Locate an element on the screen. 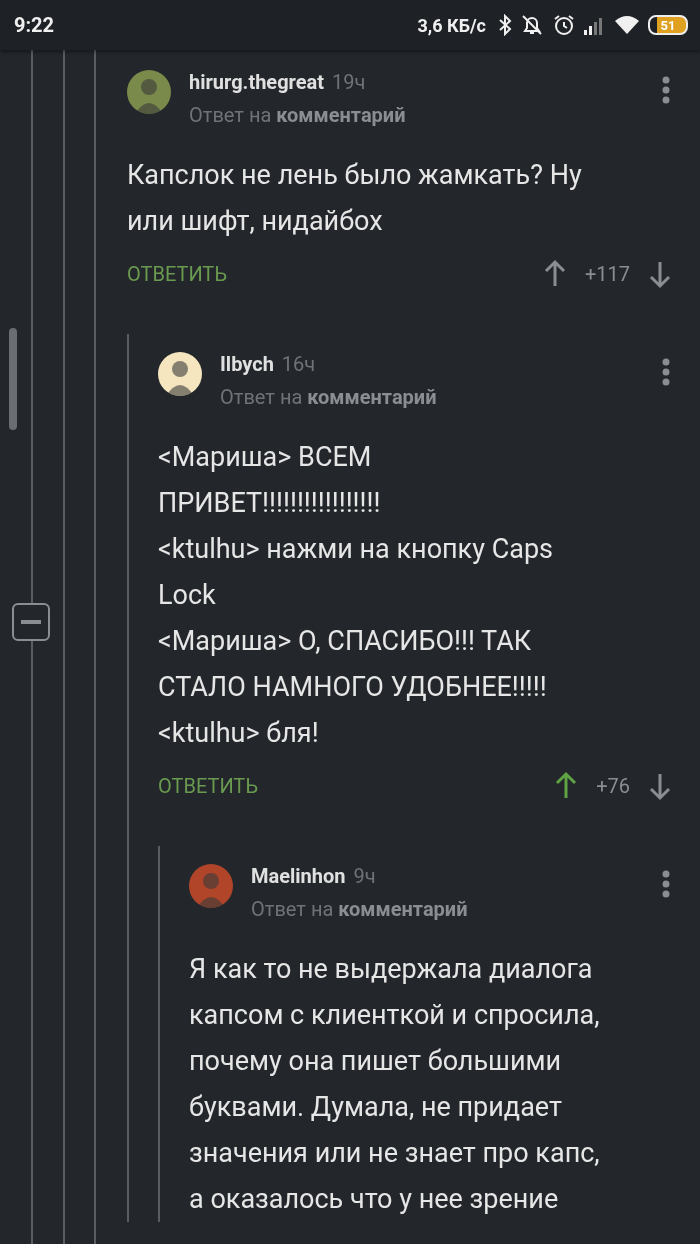 The width and height of the screenshot is (700, 1244). comment-text: Я как то не выдержала диалога капсом с клиенткой и спросила, почему она пишет большими буквами. Думала, не придает значения или не знает про капс, а оказалось что у нее зрение is located at coordinates (395, 1084).